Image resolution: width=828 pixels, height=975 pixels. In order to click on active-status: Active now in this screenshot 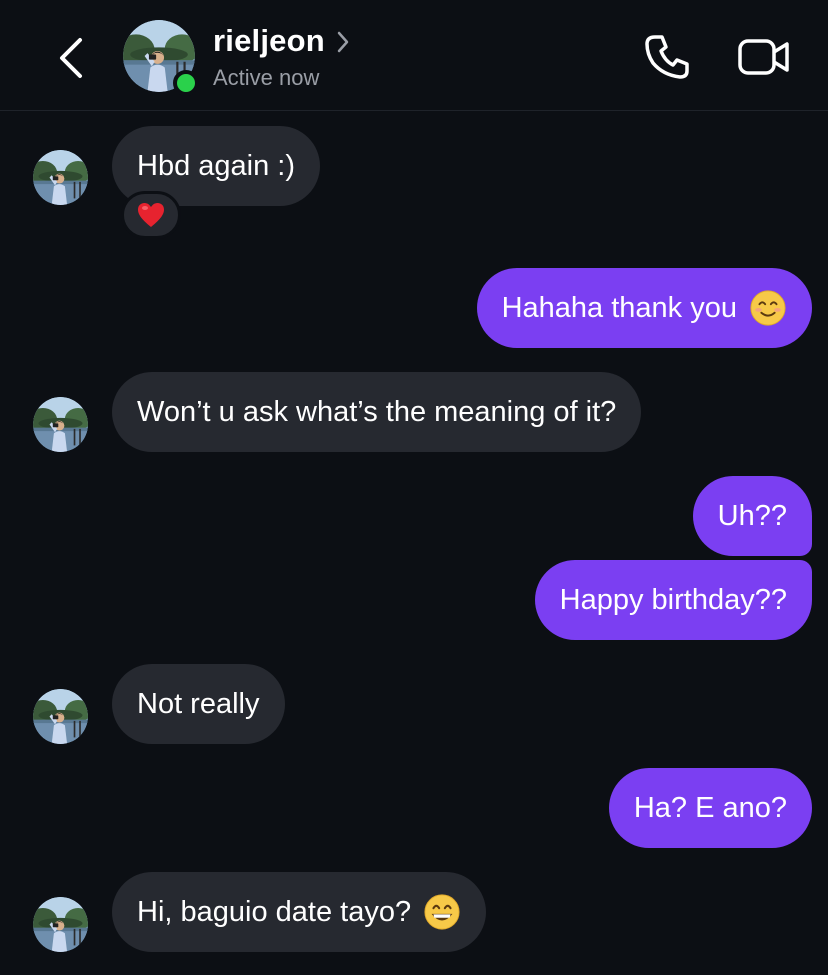, I will do `click(266, 77)`.